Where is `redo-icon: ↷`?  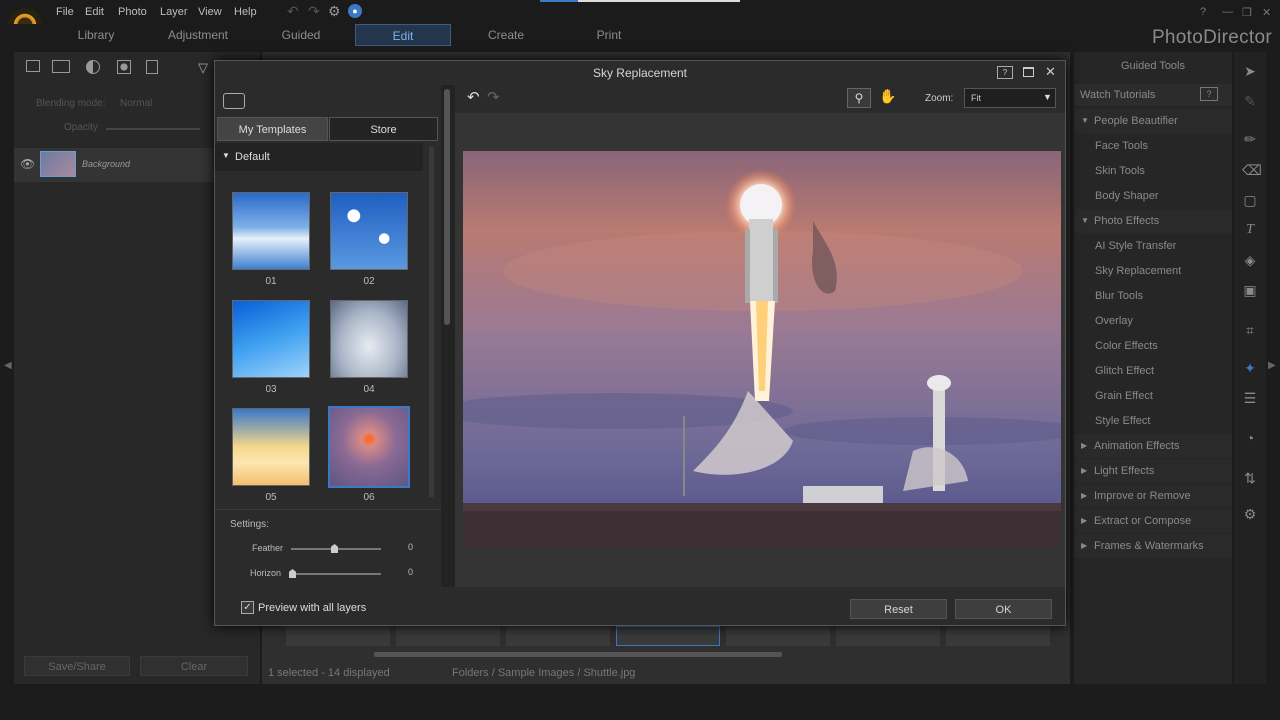 redo-icon: ↷ is located at coordinates (314, 11).